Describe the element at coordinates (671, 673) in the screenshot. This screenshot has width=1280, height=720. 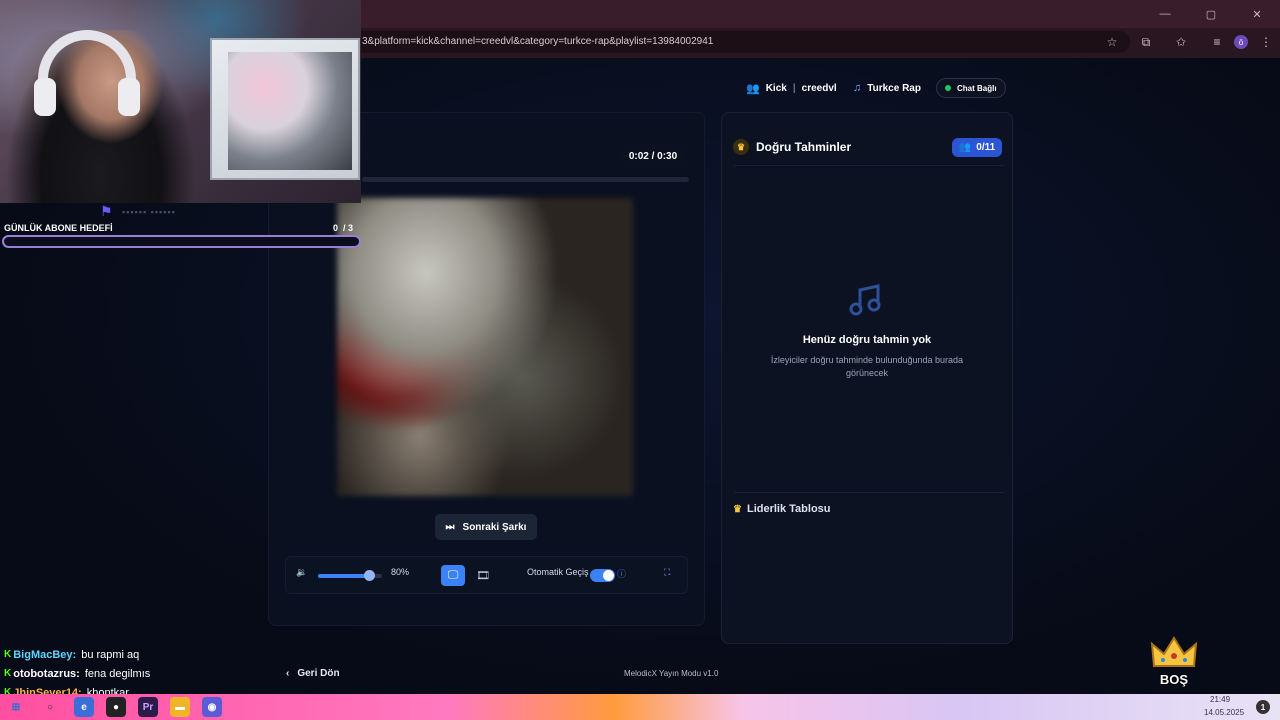
I see `footer-version: MelodicX Yayın Modu v1.0` at that location.